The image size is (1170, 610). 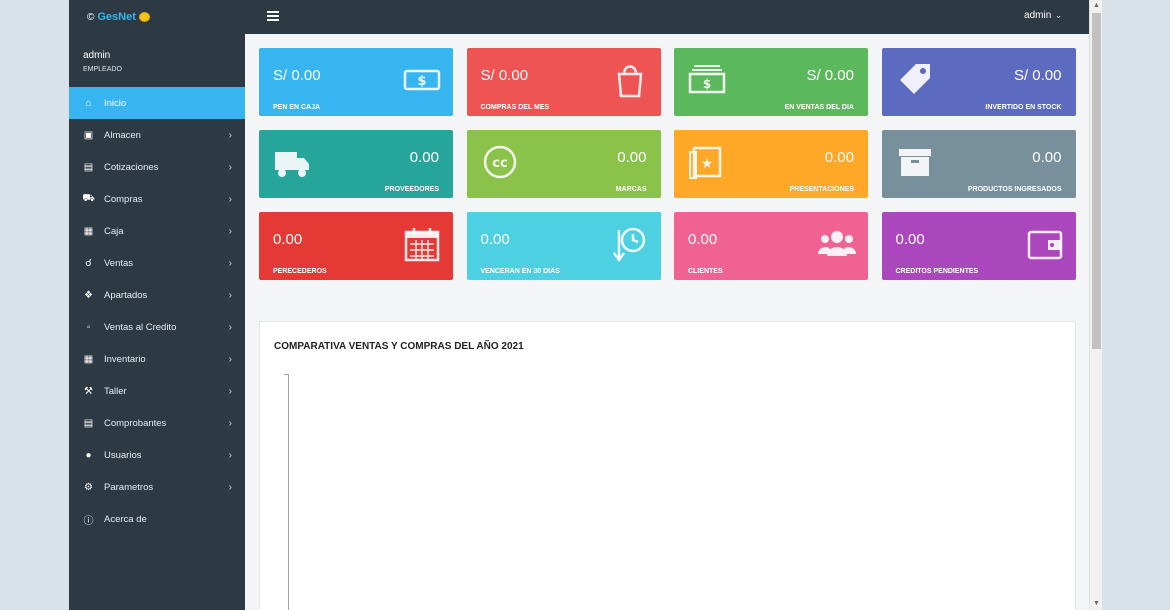 What do you see at coordinates (356, 164) in the screenshot?
I see `stat-card-proveedores: 0.00 PROVEEDORES` at bounding box center [356, 164].